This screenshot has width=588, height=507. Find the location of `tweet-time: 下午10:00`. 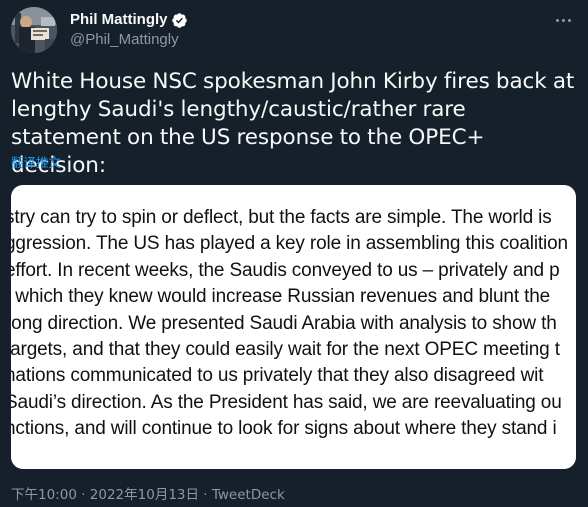

tweet-time: 下午10:00 is located at coordinates (44, 495).